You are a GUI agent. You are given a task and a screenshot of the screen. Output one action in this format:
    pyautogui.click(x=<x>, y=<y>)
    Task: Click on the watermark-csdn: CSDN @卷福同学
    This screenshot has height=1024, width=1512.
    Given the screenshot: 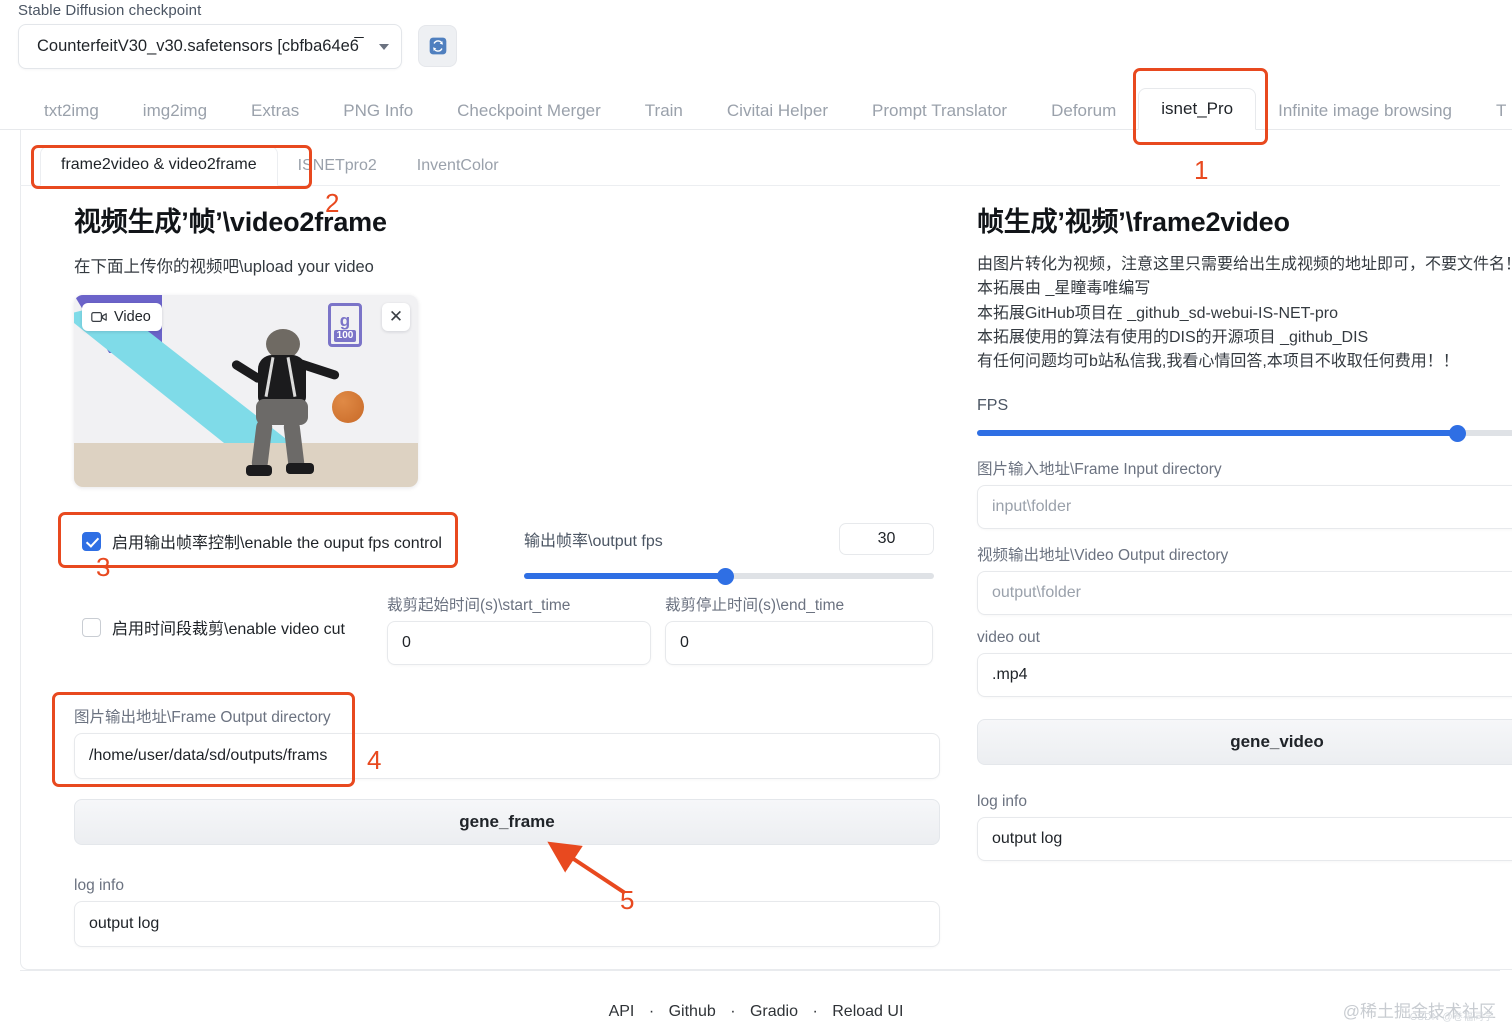 What is the action you would take?
    pyautogui.click(x=1451, y=1017)
    